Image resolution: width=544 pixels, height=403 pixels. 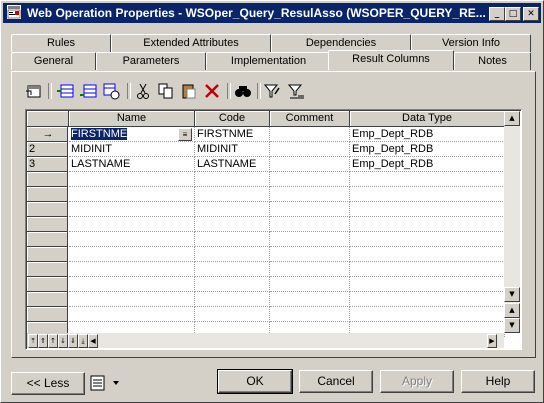 What do you see at coordinates (212, 91) in the screenshot?
I see `delete-icon` at bounding box center [212, 91].